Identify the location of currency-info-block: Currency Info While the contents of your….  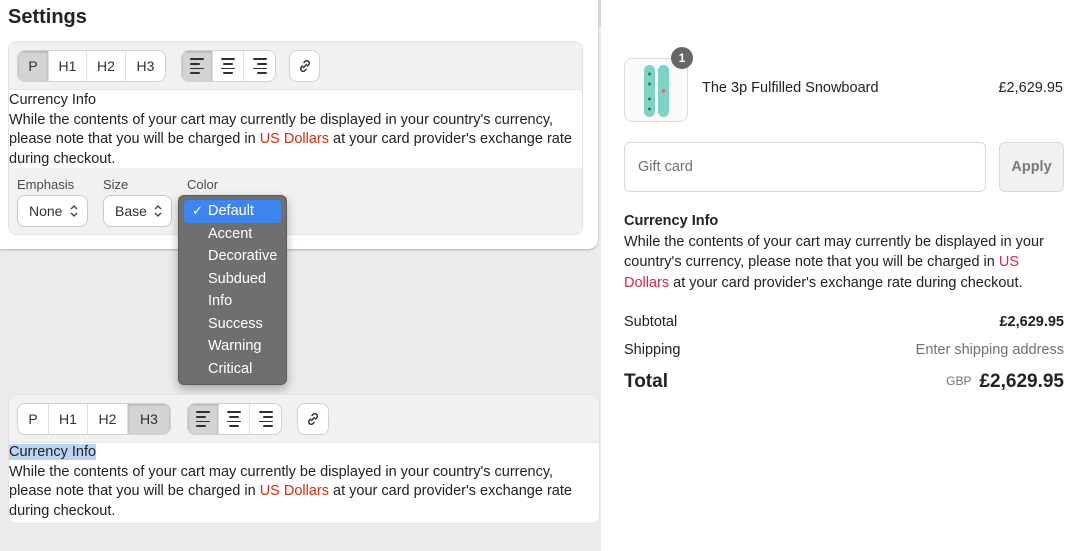
(844, 252).